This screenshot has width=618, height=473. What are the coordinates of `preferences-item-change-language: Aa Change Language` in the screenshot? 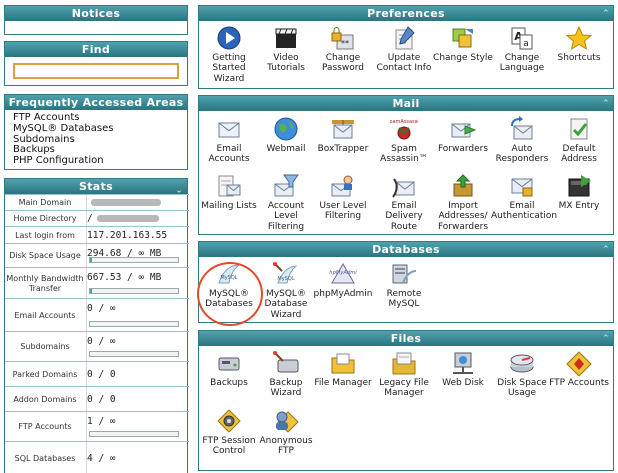 It's located at (522, 49).